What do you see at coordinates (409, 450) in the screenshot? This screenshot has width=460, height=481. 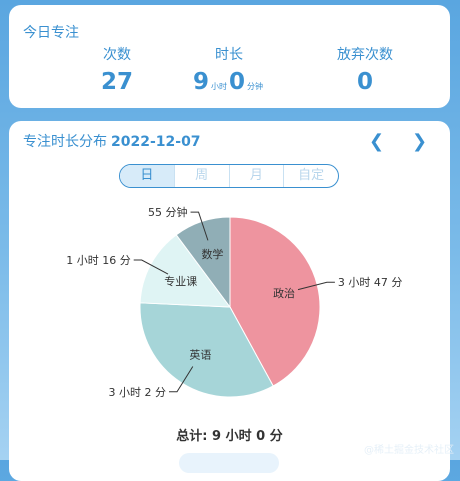 I see `watermark: @稀土掘金技术社区` at bounding box center [409, 450].